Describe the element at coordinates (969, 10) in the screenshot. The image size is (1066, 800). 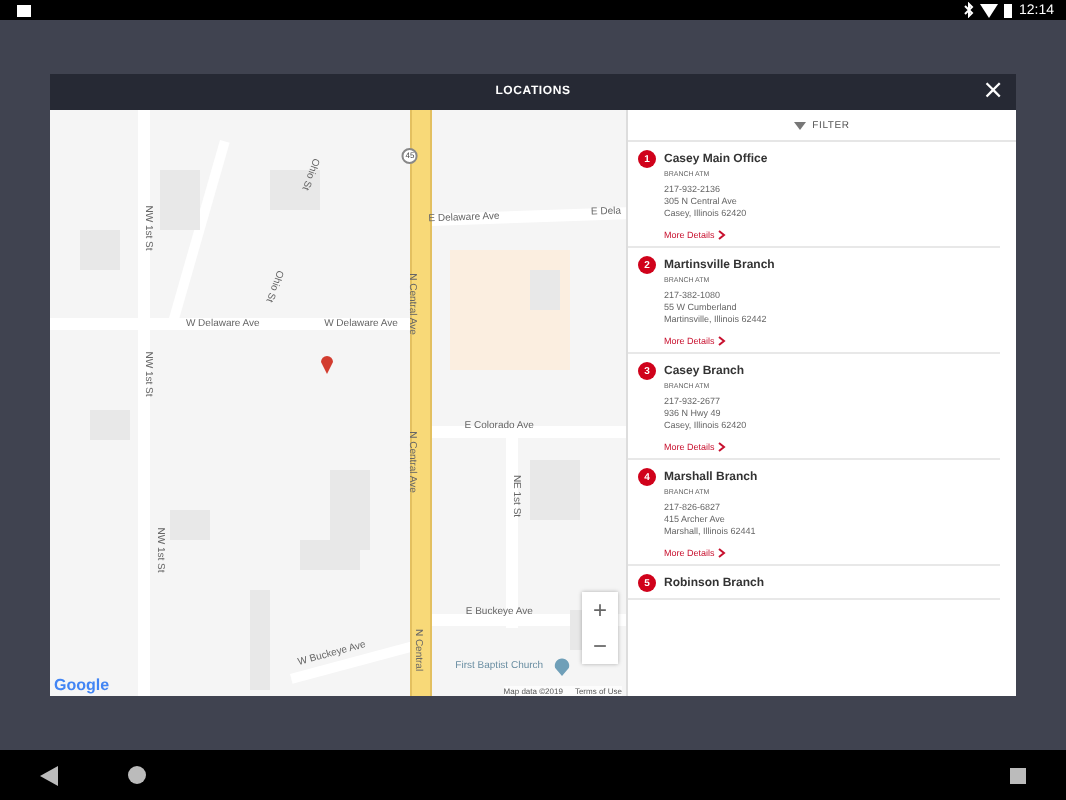
I see `bluetooth-icon` at that location.